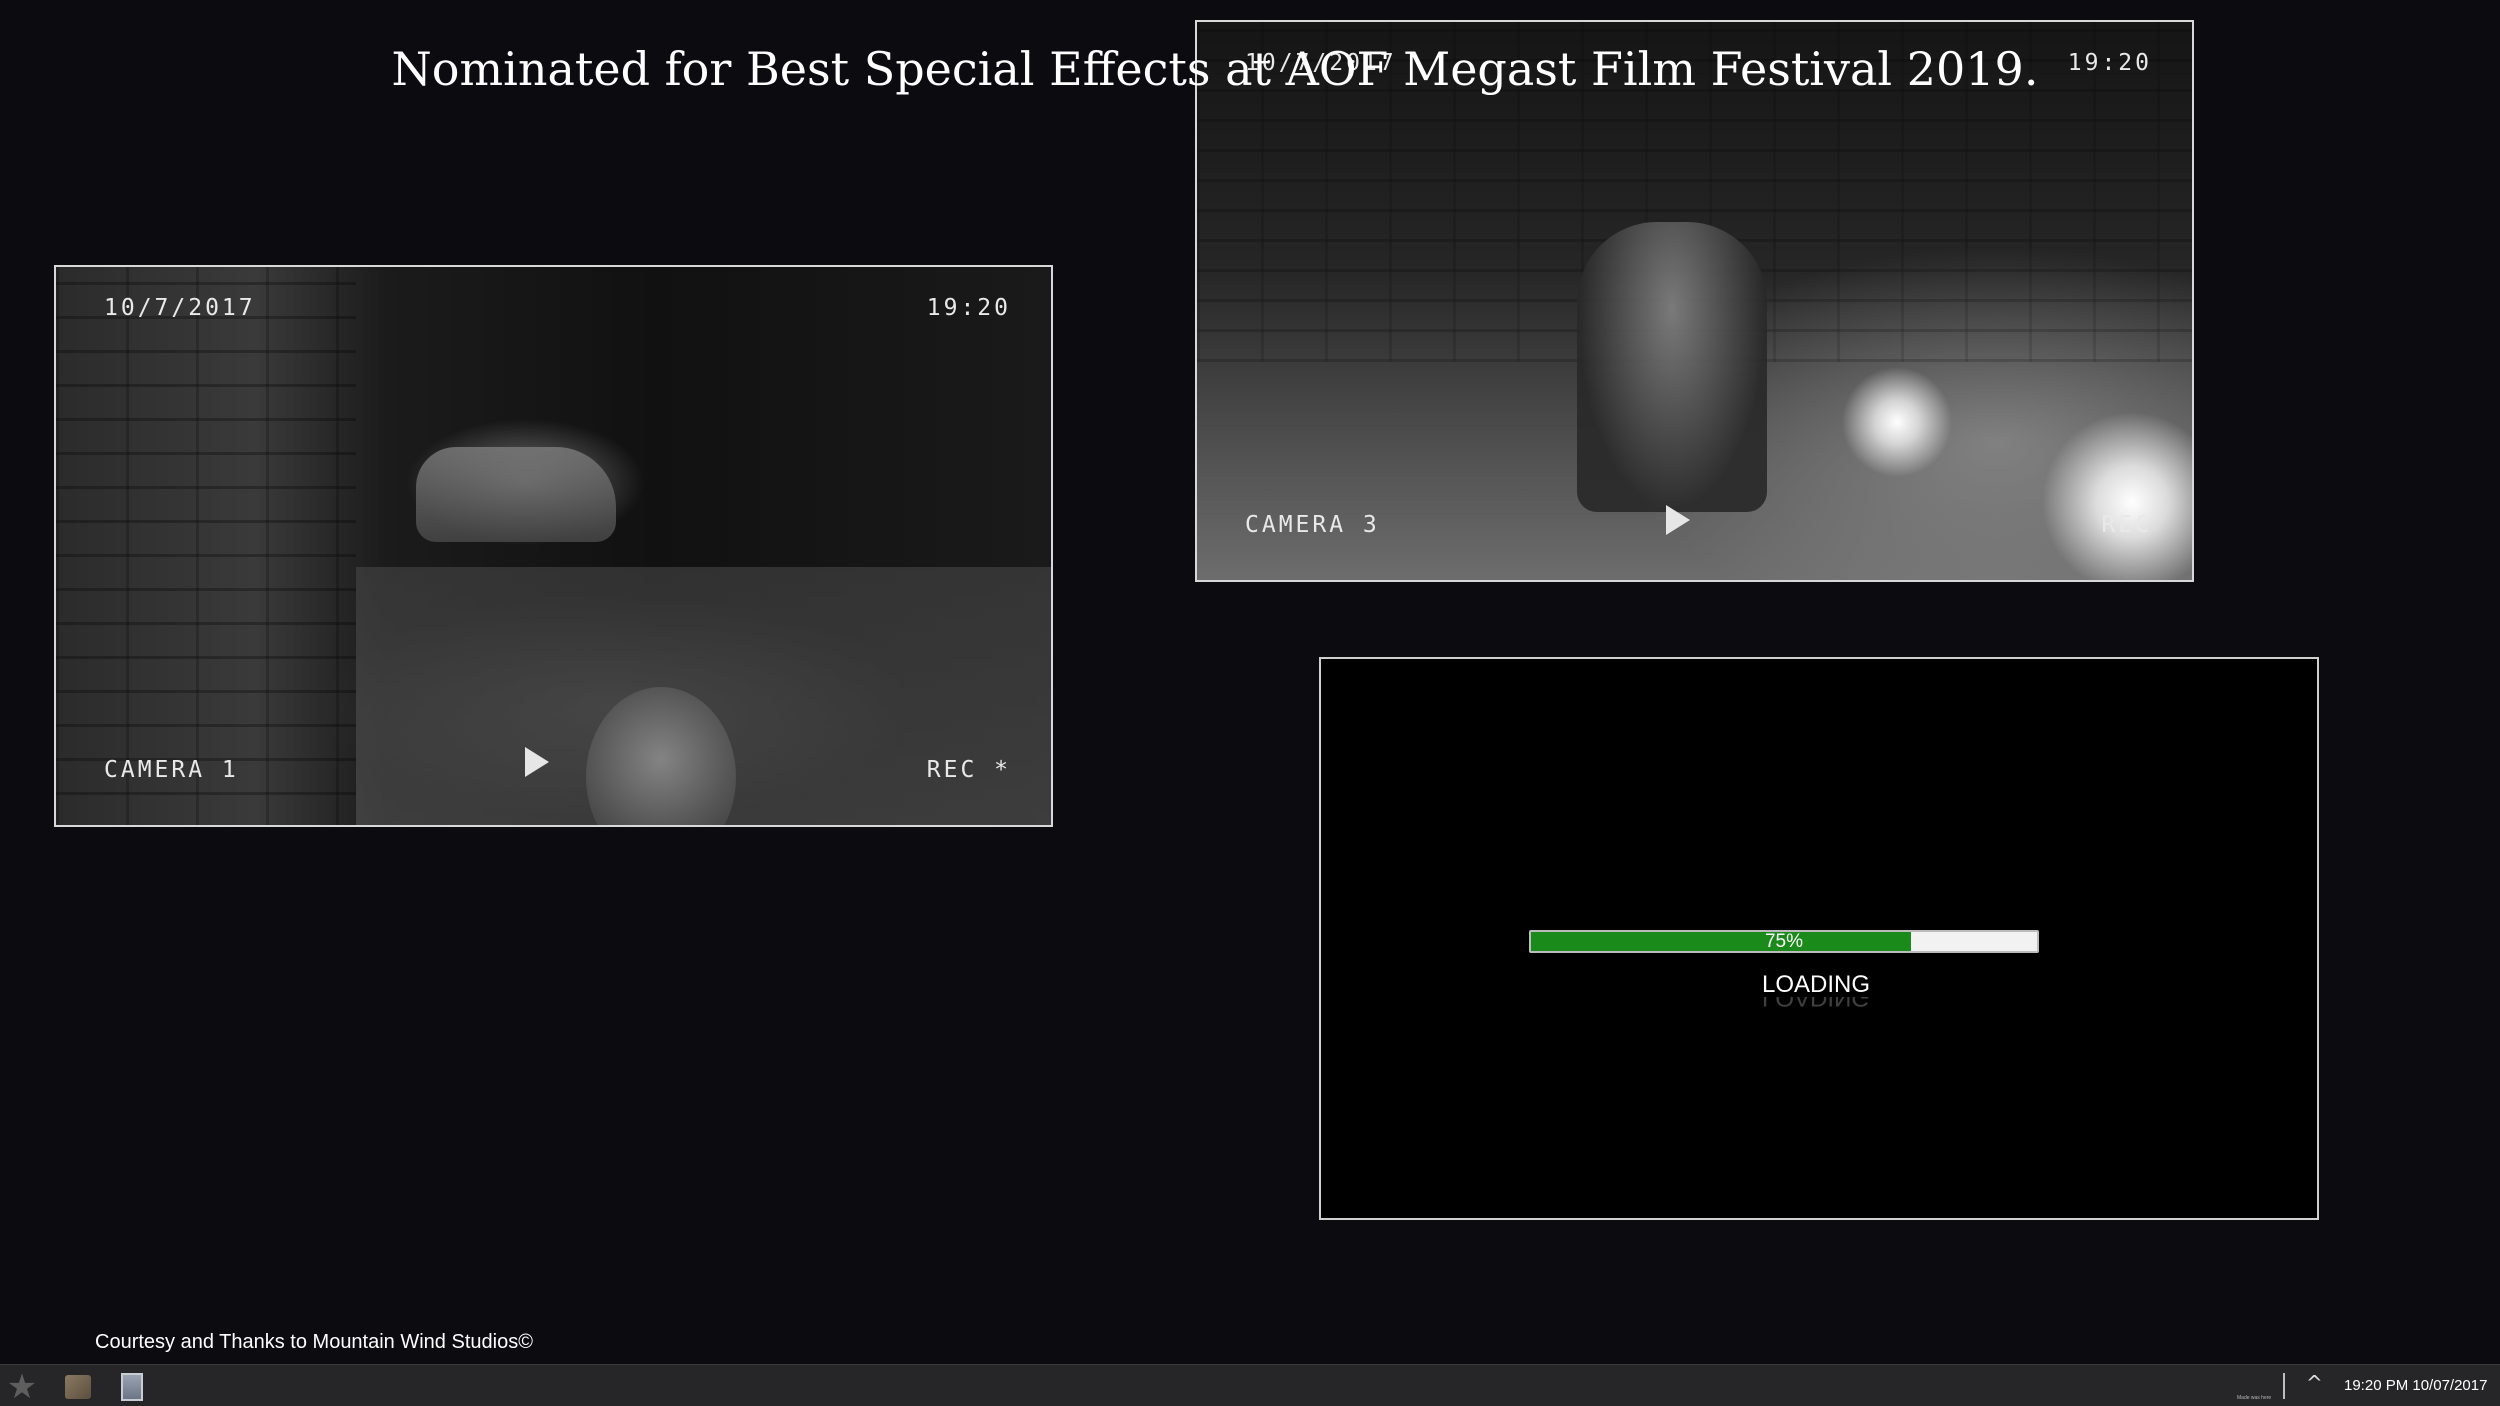  I want to click on loading-label-reflection: LOADING, so click(1816, 1004).